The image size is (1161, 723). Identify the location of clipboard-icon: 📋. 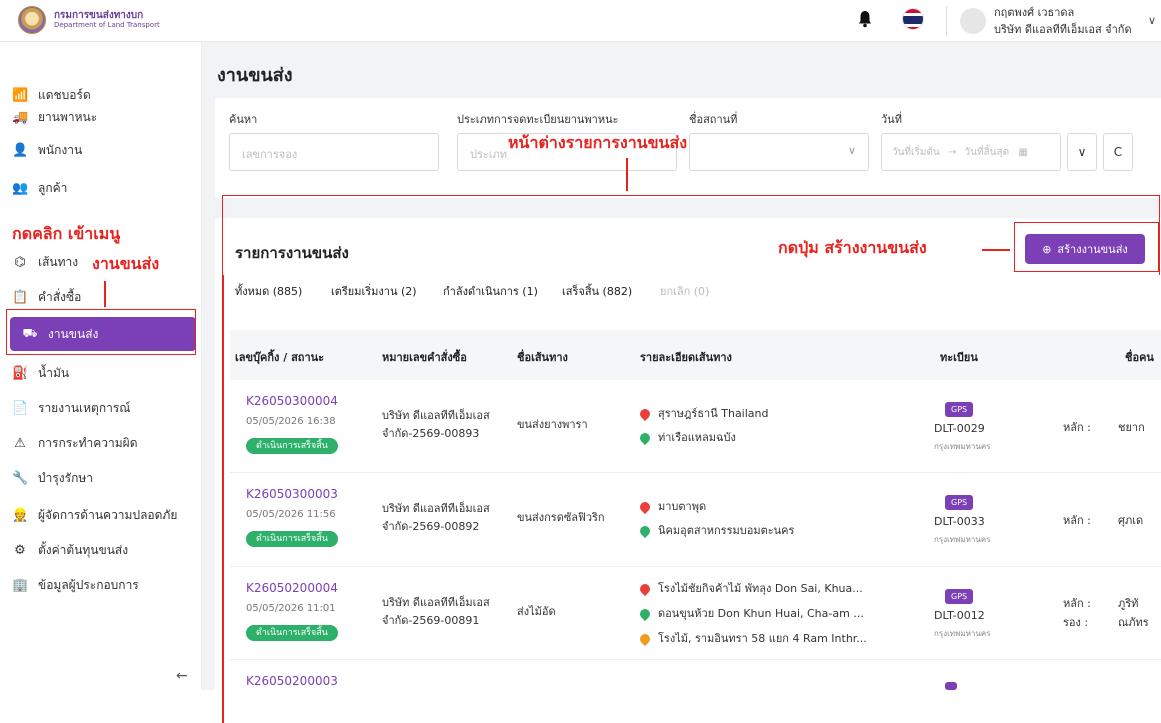
(20, 297).